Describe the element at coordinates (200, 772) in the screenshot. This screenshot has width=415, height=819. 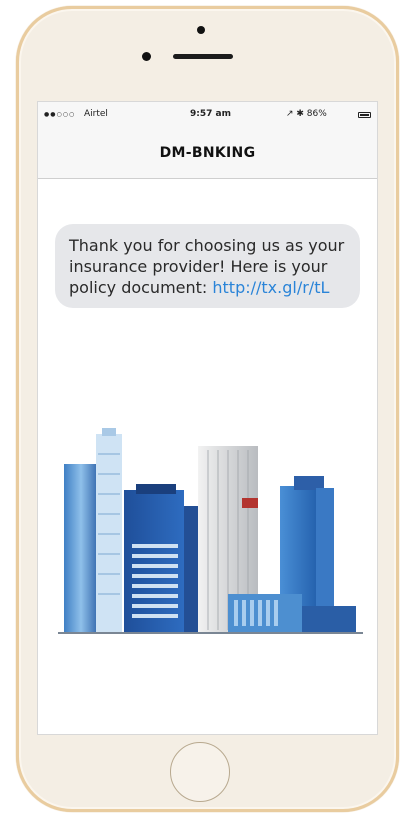
I see `home-button` at that location.